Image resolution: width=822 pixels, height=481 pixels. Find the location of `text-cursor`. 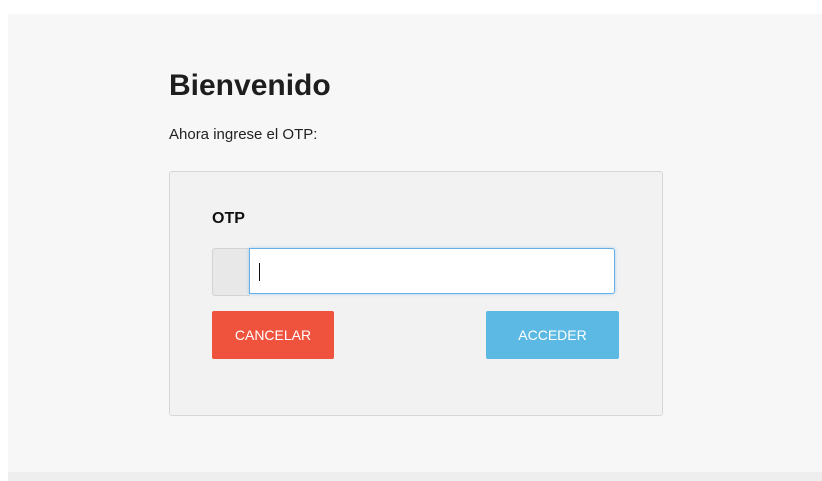

text-cursor is located at coordinates (259, 272).